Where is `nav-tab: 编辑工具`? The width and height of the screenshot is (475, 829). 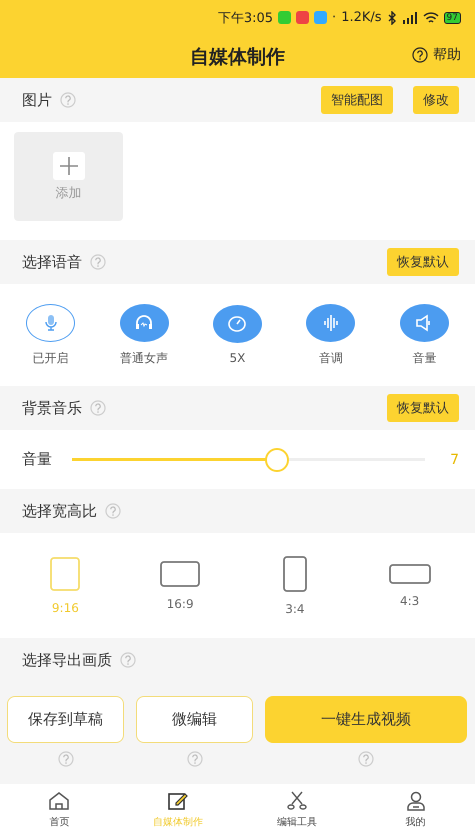 nav-tab: 编辑工具 is located at coordinates (297, 809).